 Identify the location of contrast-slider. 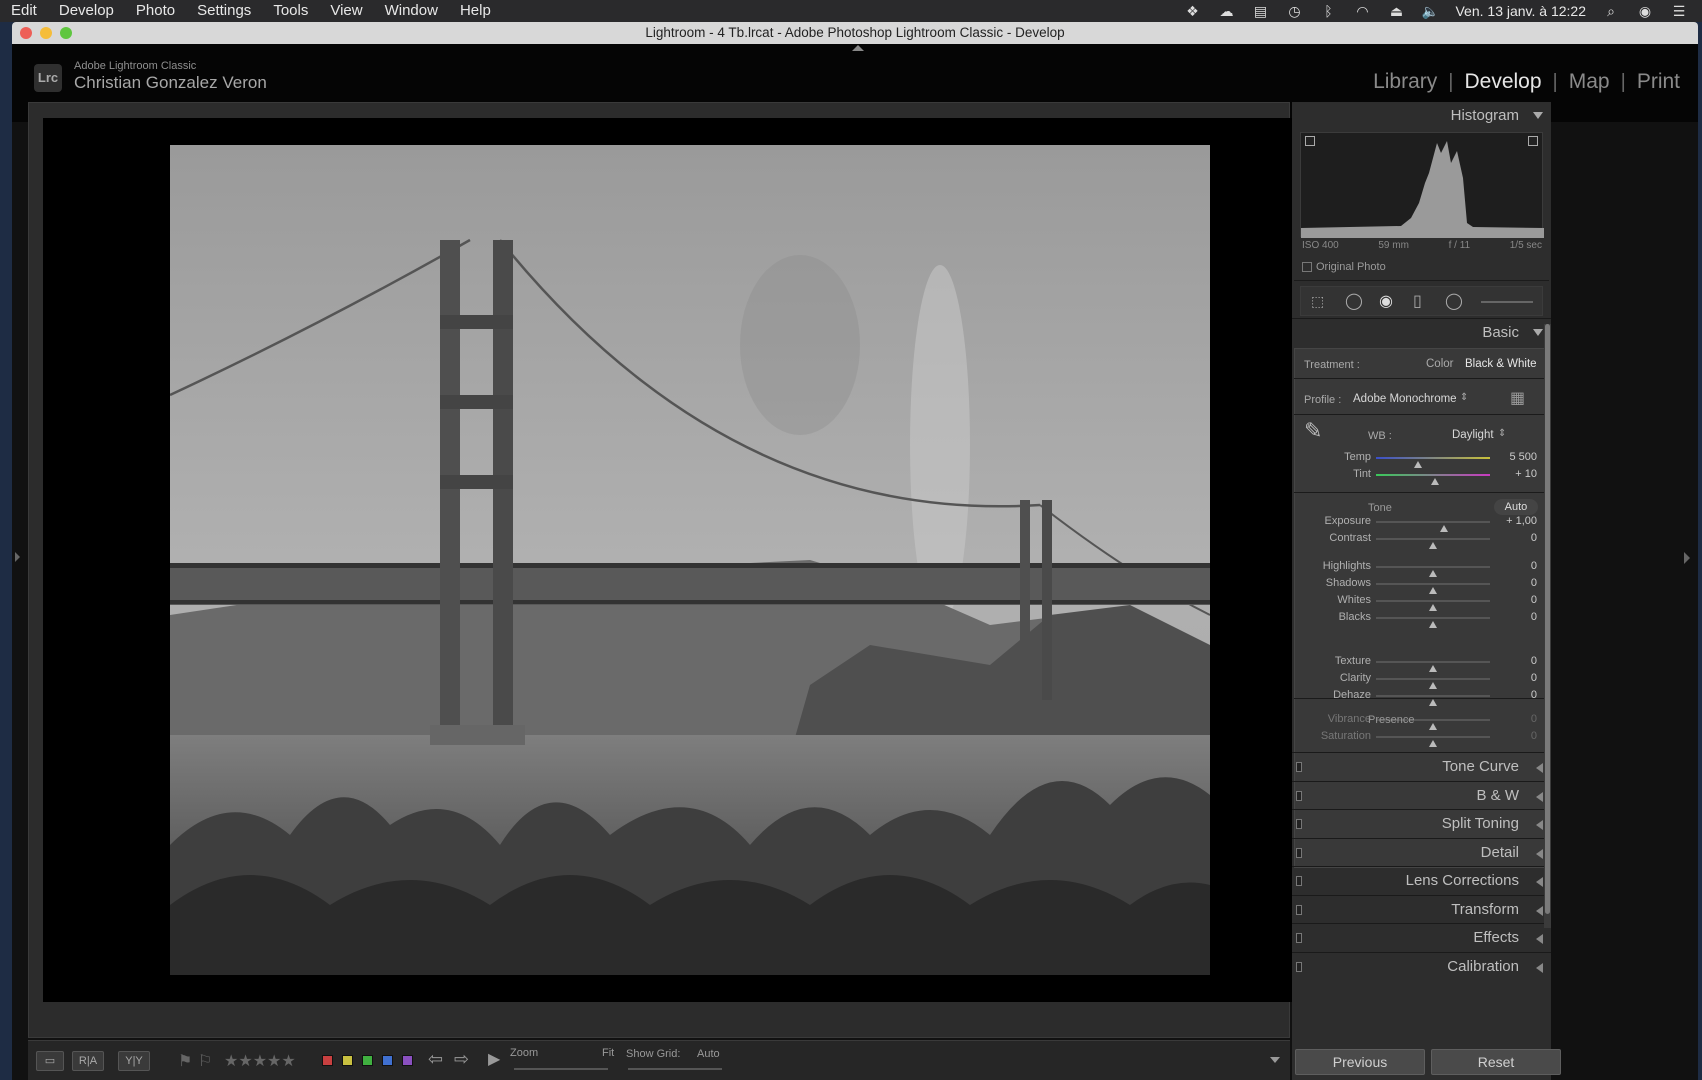
(1433, 543).